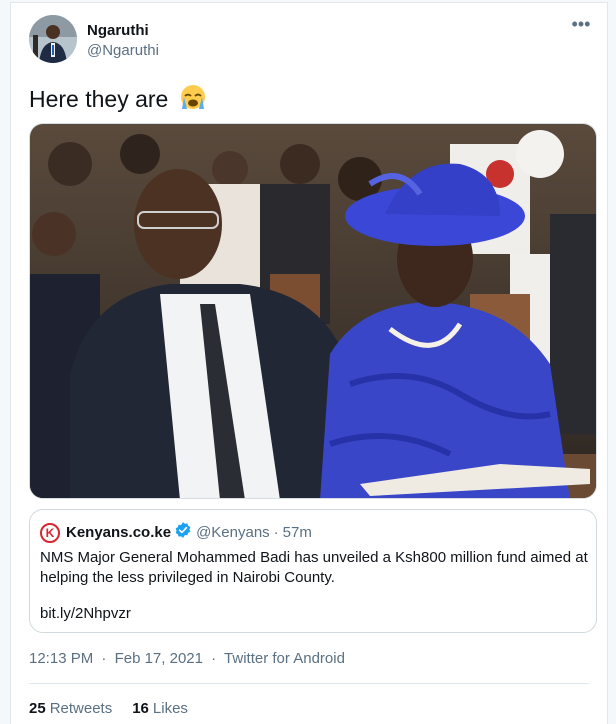 The width and height of the screenshot is (616, 724). What do you see at coordinates (297, 533) in the screenshot?
I see `quoted-timestamp: 57m` at bounding box center [297, 533].